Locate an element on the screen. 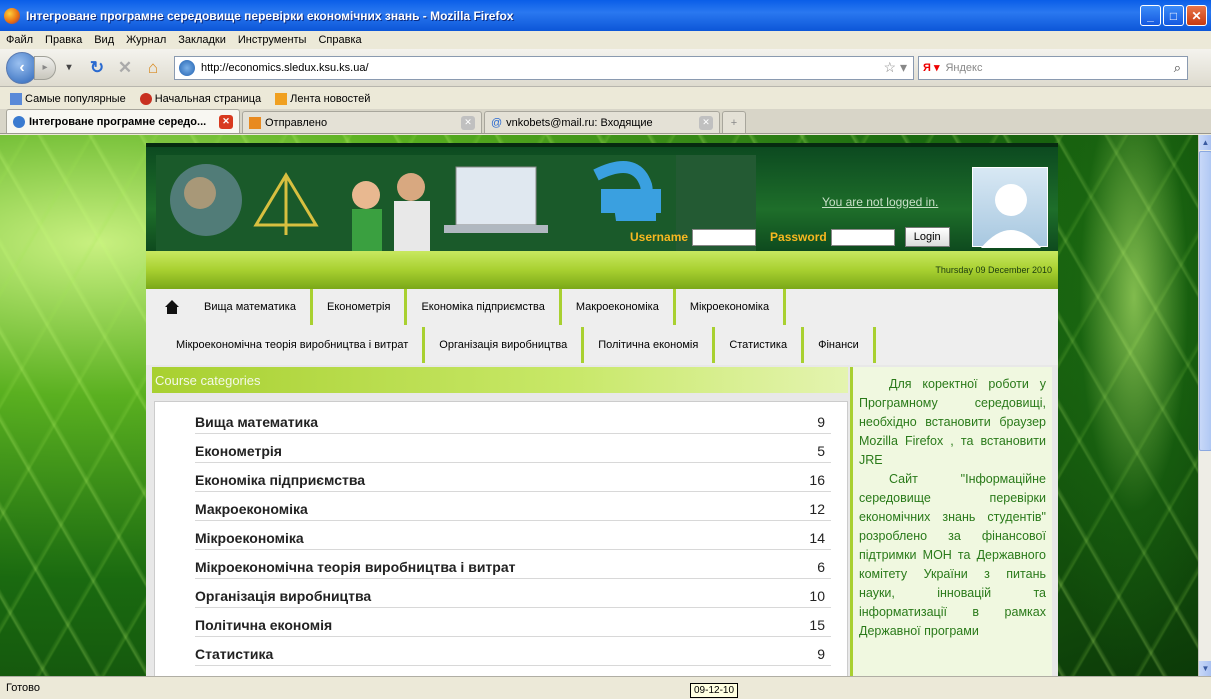  nav-item-production-organization: Організація виробництва is located at coordinates (505, 345).